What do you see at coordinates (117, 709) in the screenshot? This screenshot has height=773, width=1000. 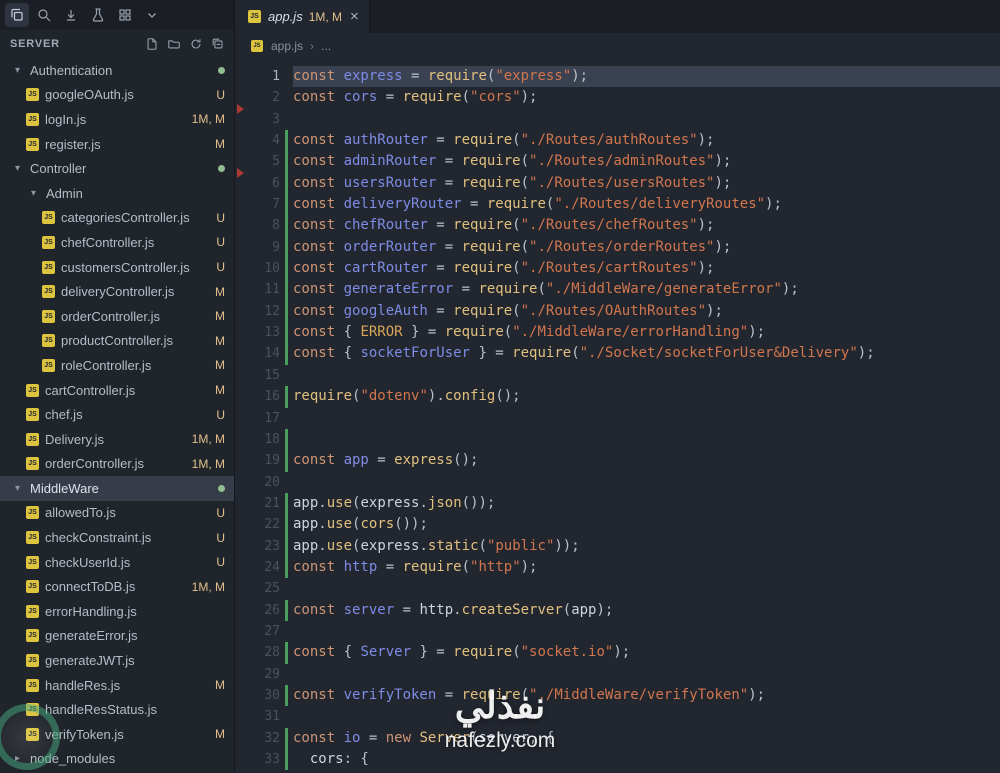 I see `tree-file-handleResStatus.js: JS handleResStatus.js` at bounding box center [117, 709].